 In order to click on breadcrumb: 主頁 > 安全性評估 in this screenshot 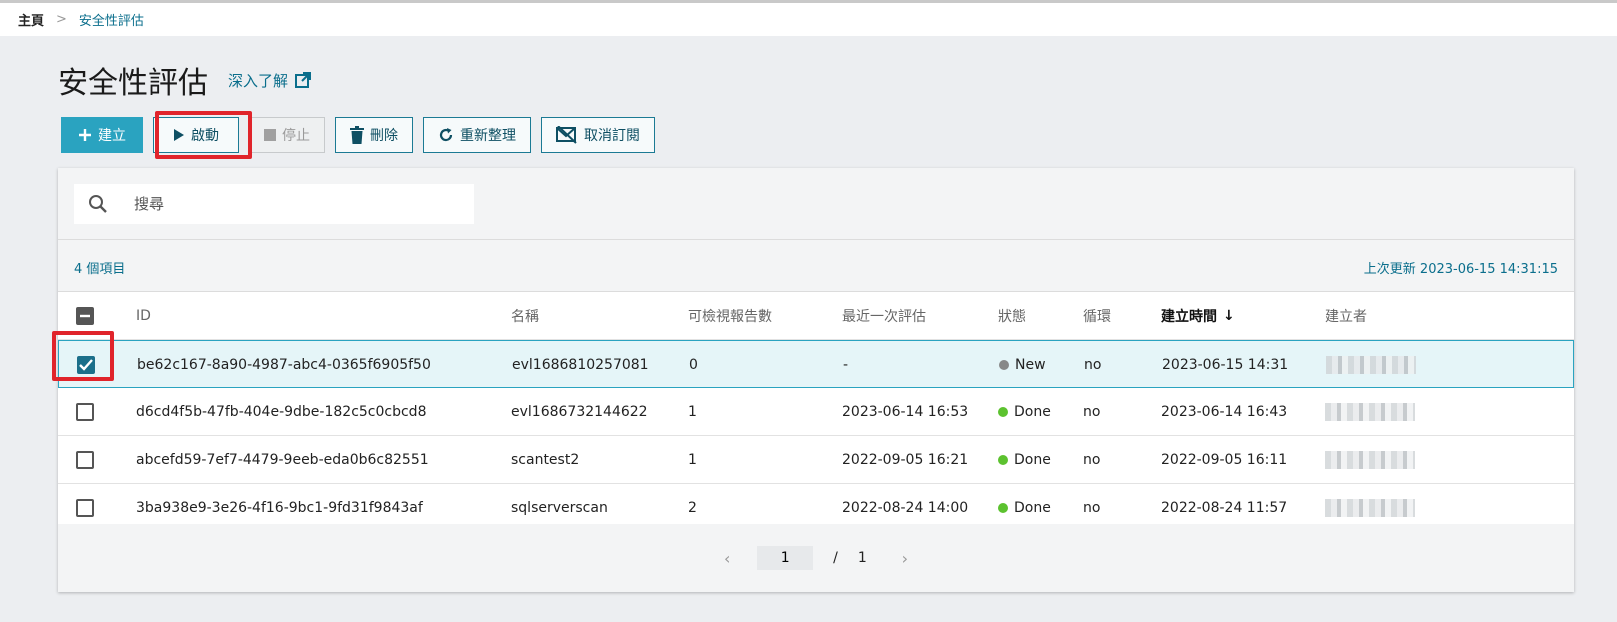, I will do `click(808, 18)`.